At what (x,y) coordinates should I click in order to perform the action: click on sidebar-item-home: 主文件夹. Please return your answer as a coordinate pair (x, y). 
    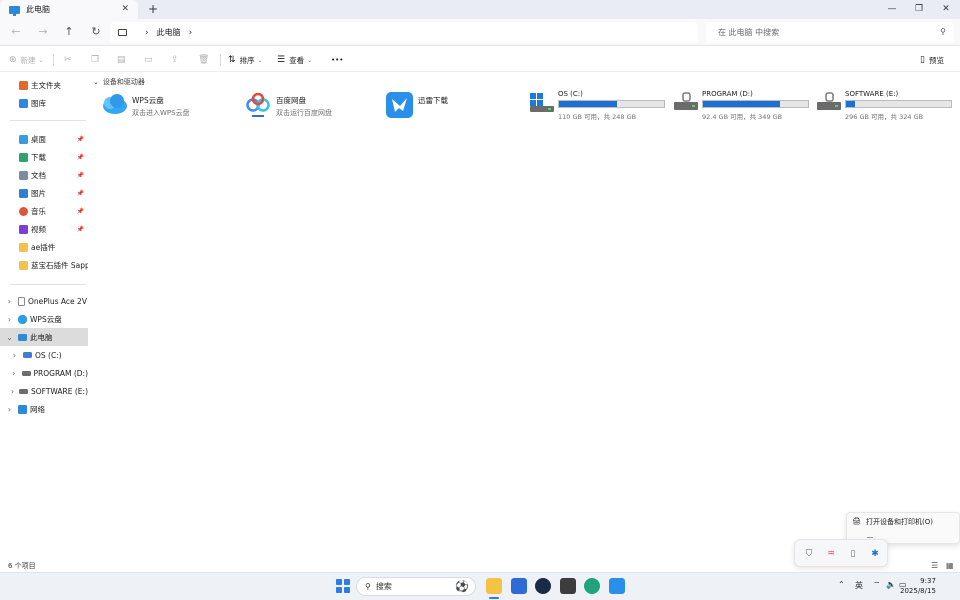
    Looking at the image, I should click on (44, 85).